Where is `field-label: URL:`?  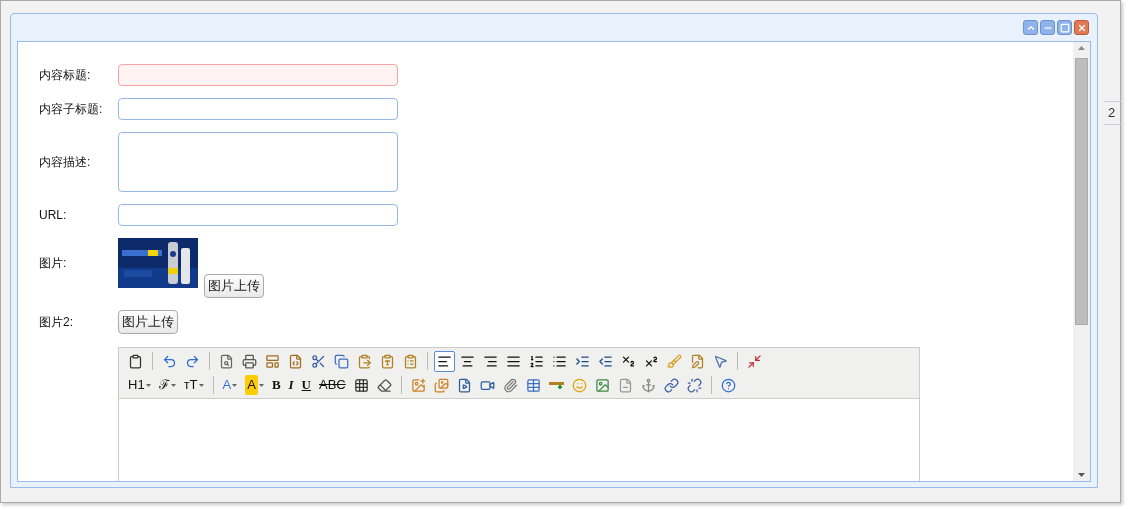 field-label: URL: is located at coordinates (53, 215).